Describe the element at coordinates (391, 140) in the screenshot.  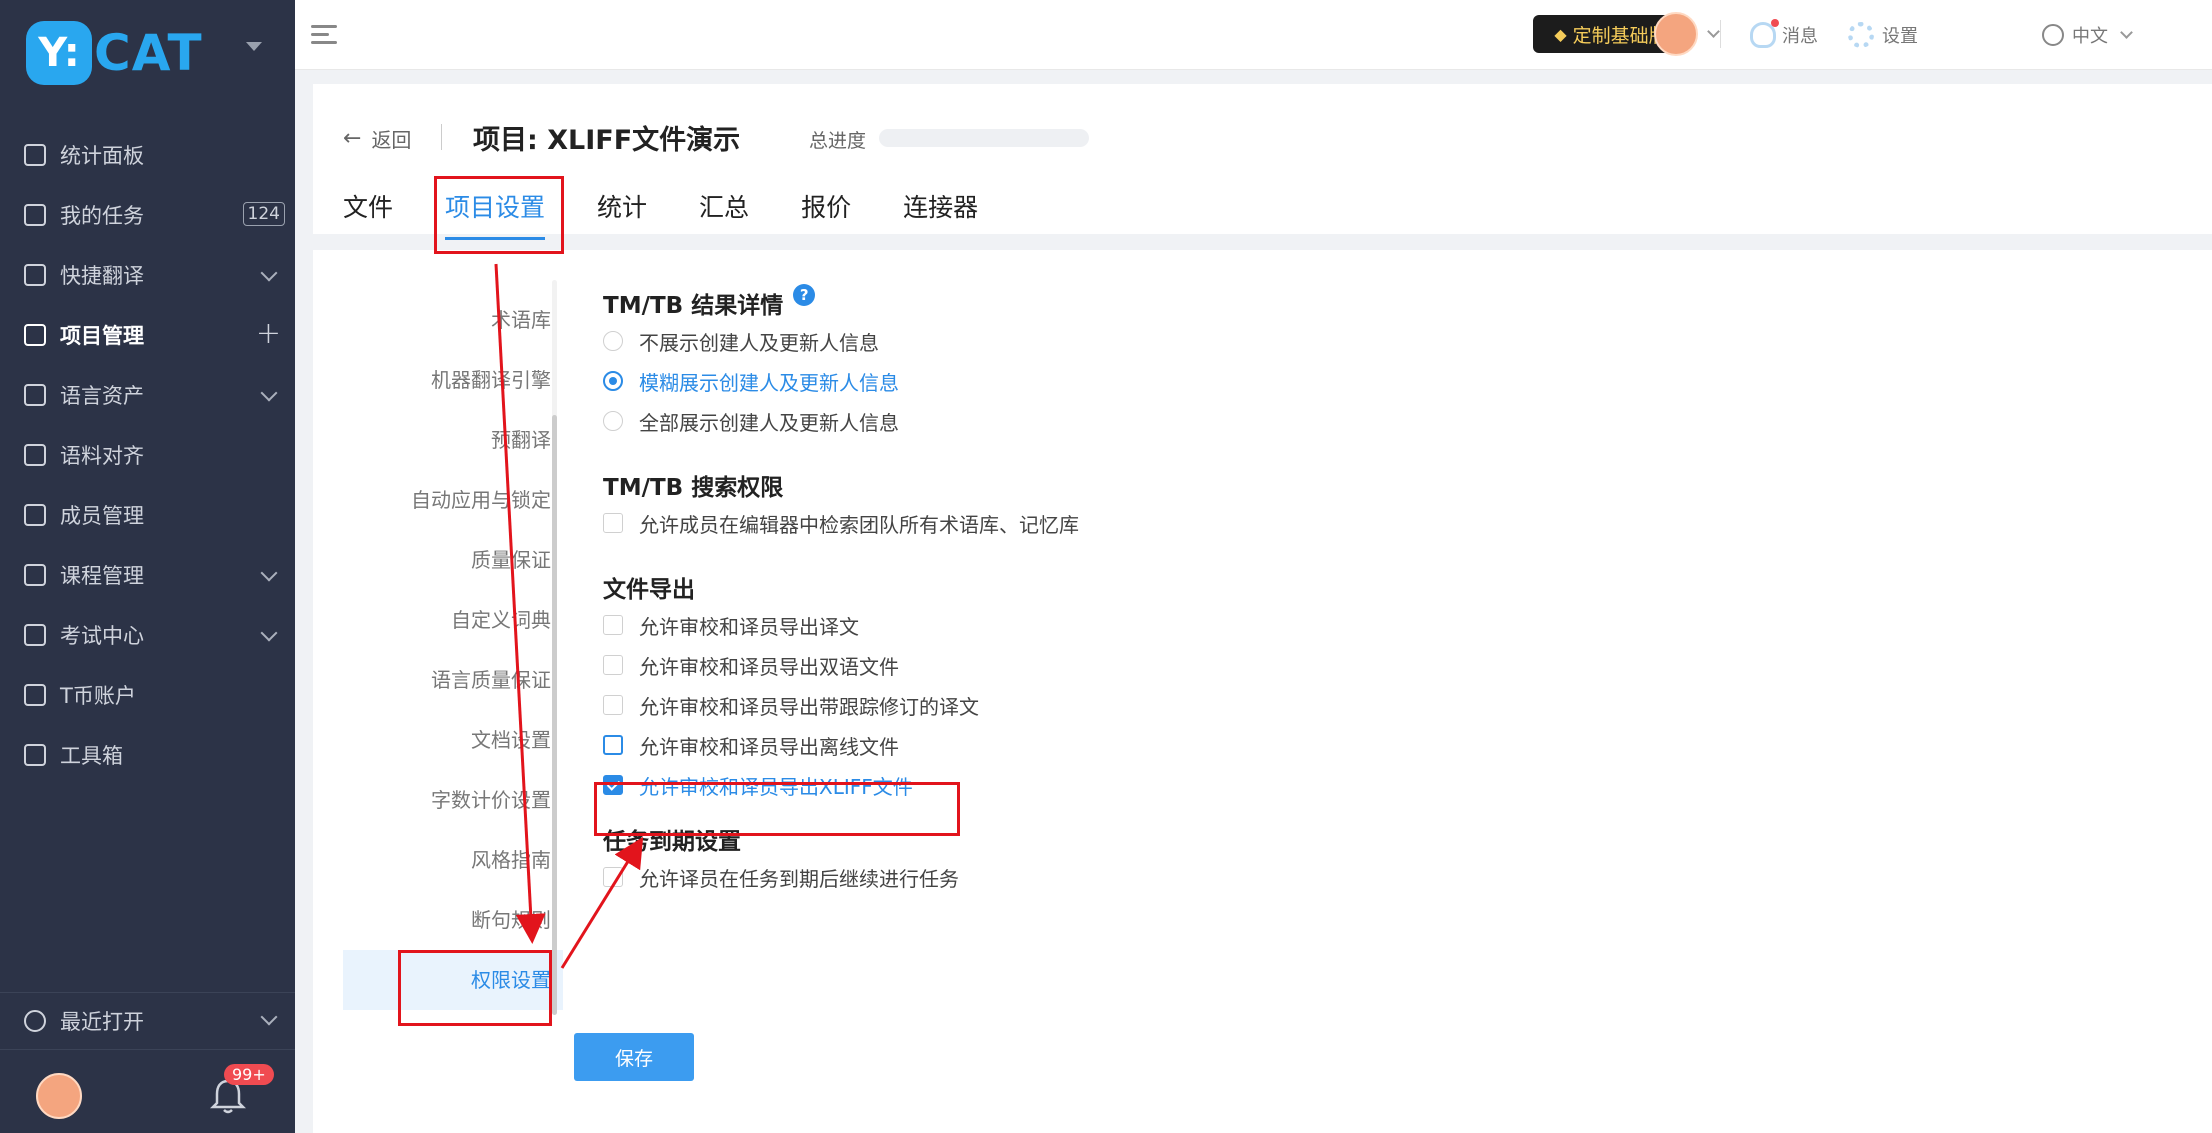
I see `back-label: 返回` at that location.